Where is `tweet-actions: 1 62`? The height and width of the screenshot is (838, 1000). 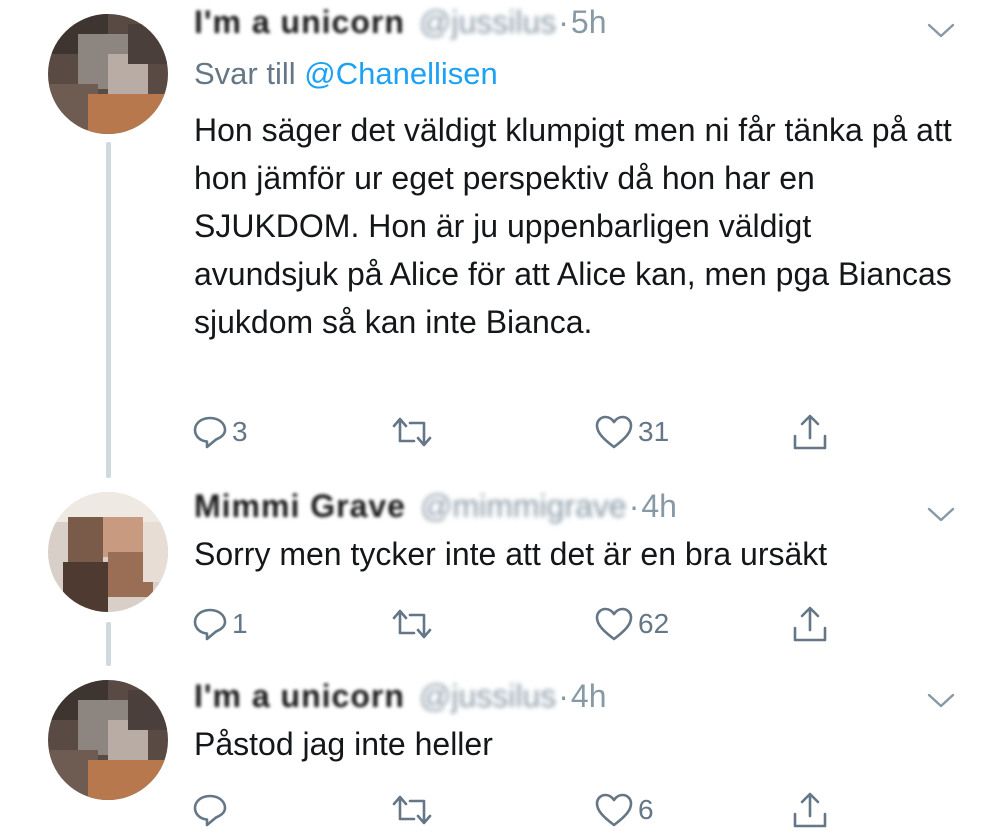
tweet-actions: 1 62 is located at coordinates (520, 624).